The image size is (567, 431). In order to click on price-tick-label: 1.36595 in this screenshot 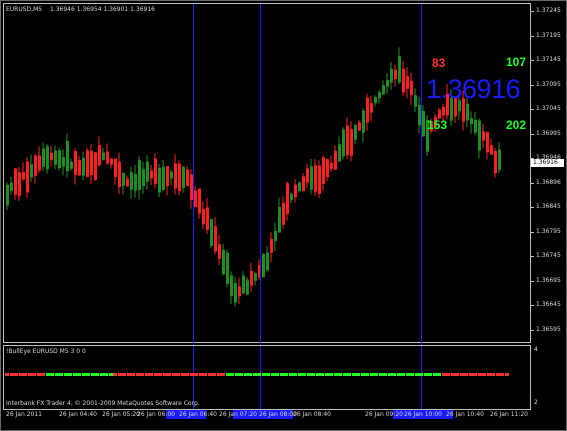, I will do `click(548, 329)`.